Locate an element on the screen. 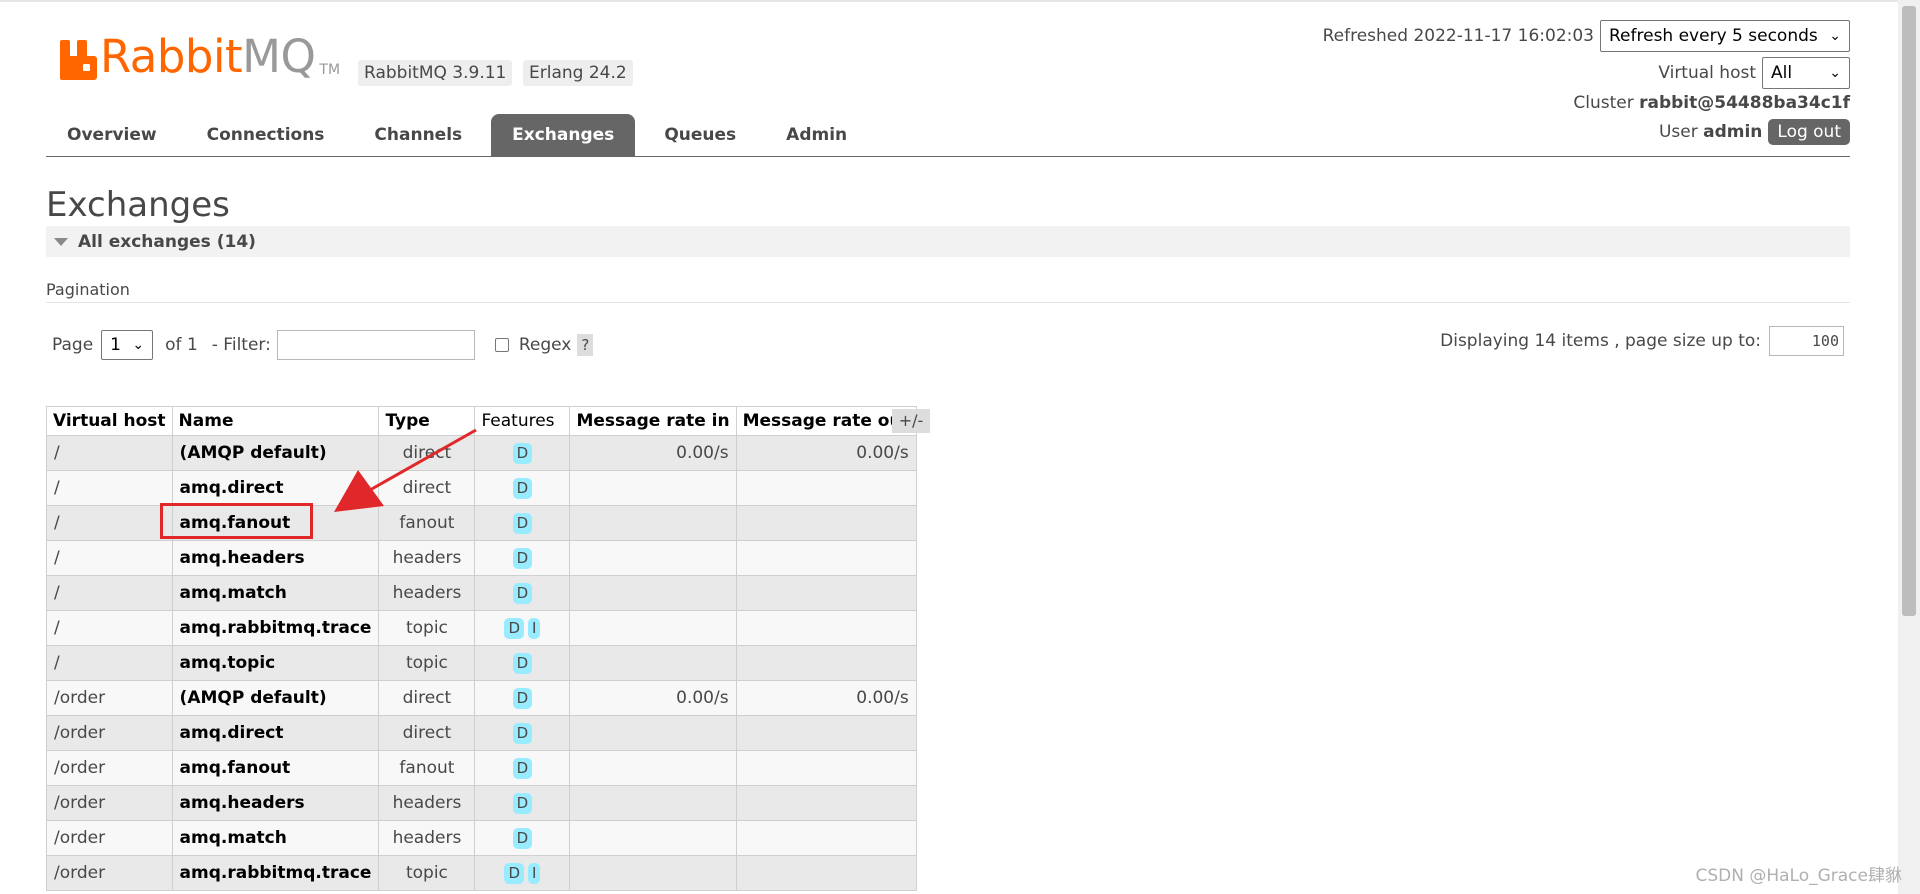 The image size is (1920, 894). scrollbar-thumb is located at coordinates (1909, 311).